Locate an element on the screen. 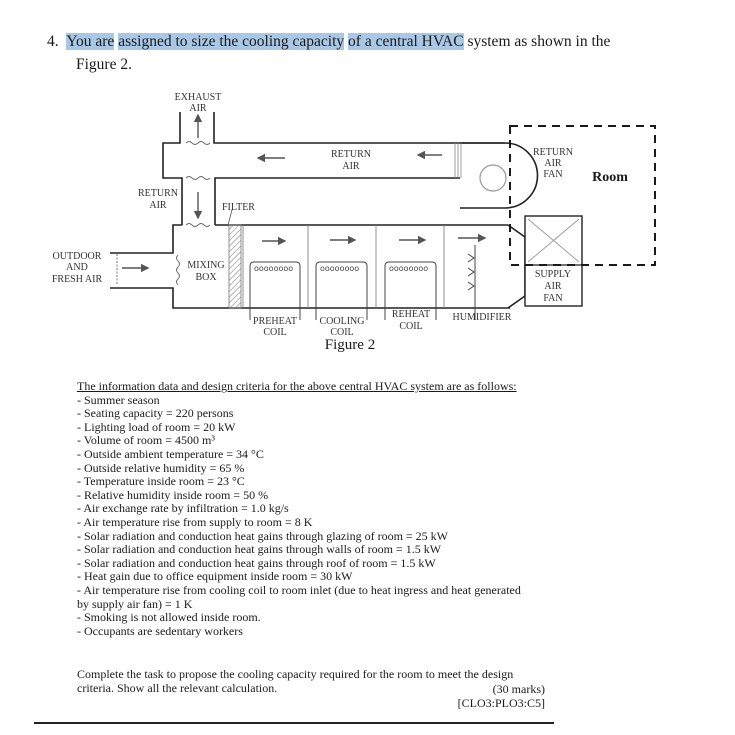 The height and width of the screenshot is (735, 735). label-outdoor: OUTDOOR is located at coordinates (77, 256).